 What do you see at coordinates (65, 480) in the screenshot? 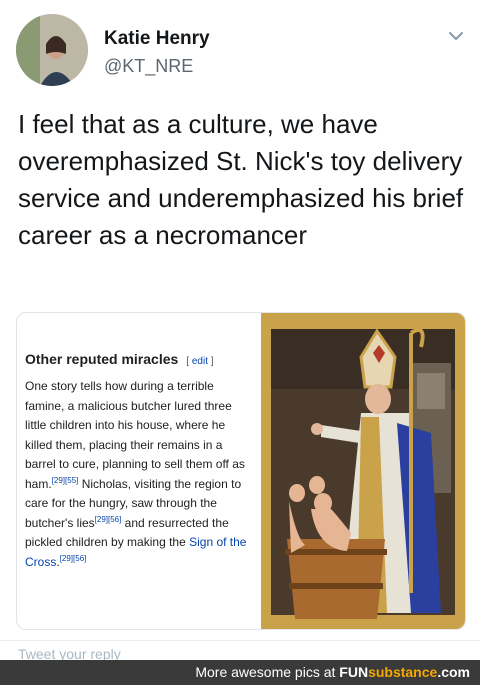
I see `wiki-ref-1: [29][55]` at bounding box center [65, 480].